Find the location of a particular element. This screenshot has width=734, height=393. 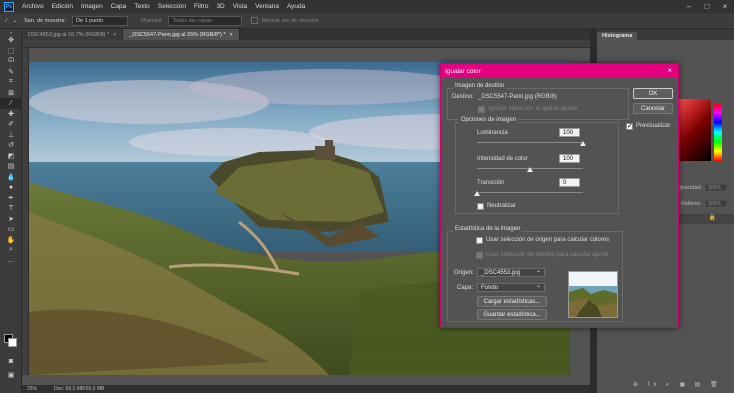

layer-row: 🔒 is located at coordinates (706, 219).